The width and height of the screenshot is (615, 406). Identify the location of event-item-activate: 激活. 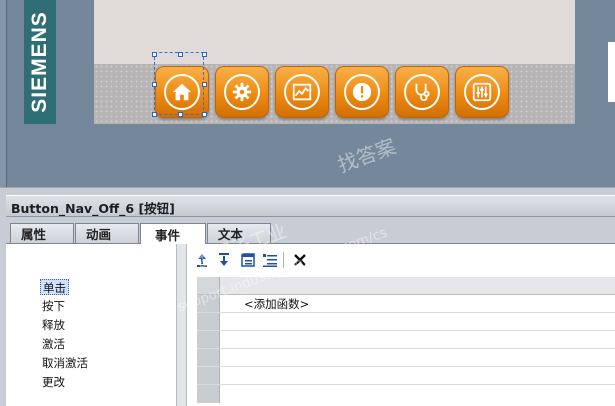
(53, 344).